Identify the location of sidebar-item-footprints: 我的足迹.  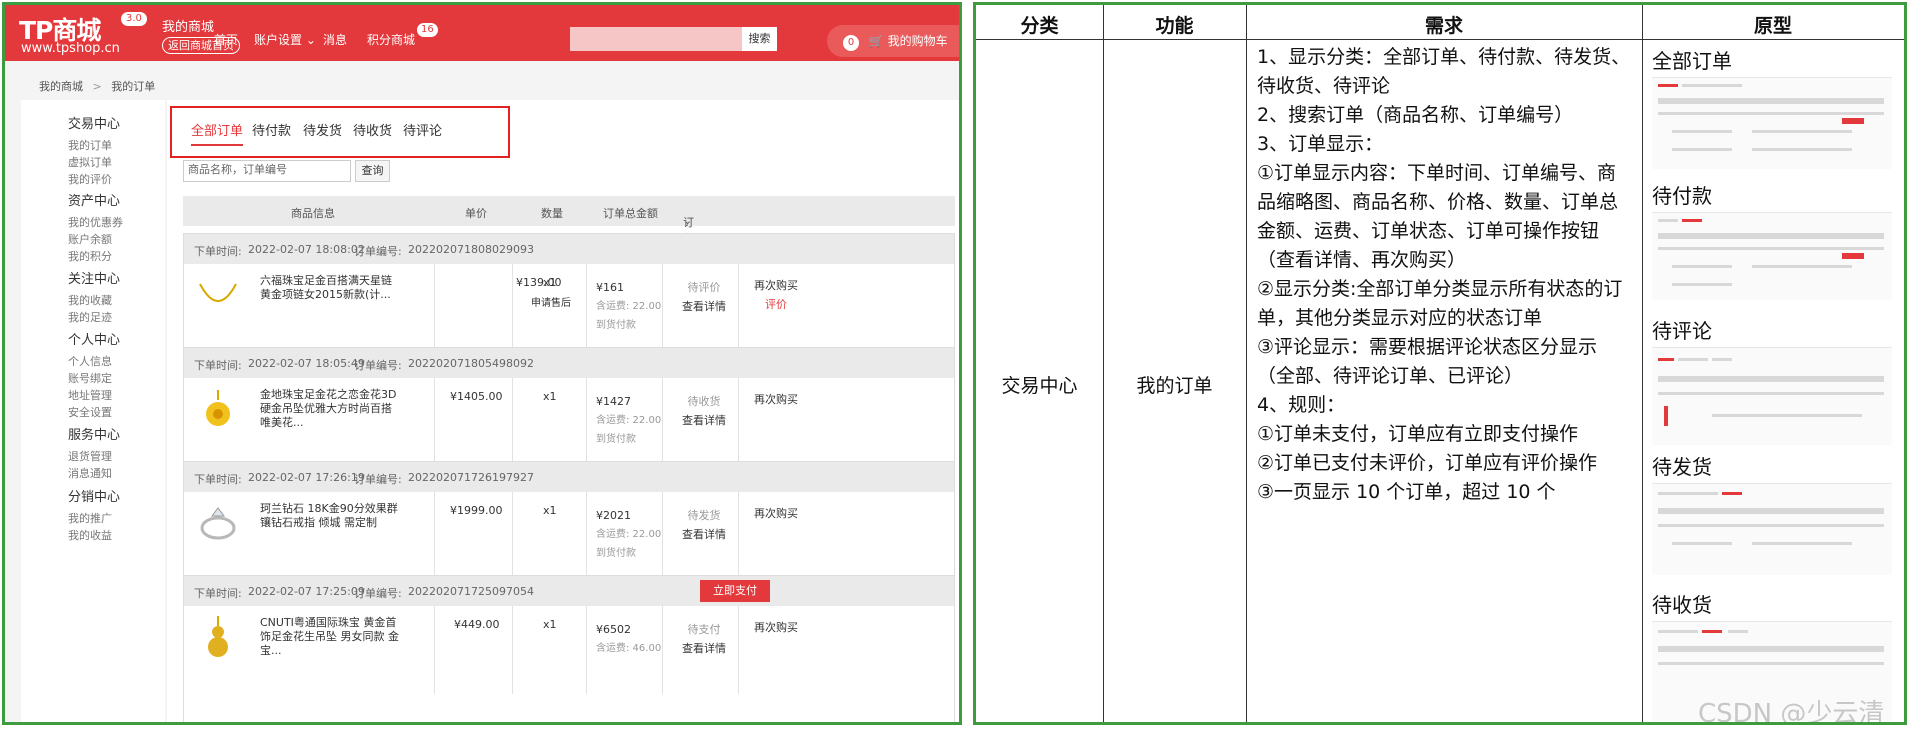
(90, 317).